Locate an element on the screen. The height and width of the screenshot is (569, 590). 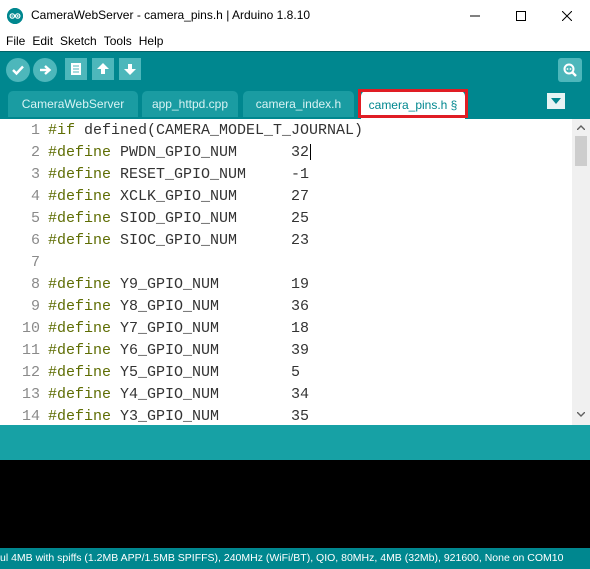
code-text: #define Y6_GPIO_NUM 39 is located at coordinates (178, 351).